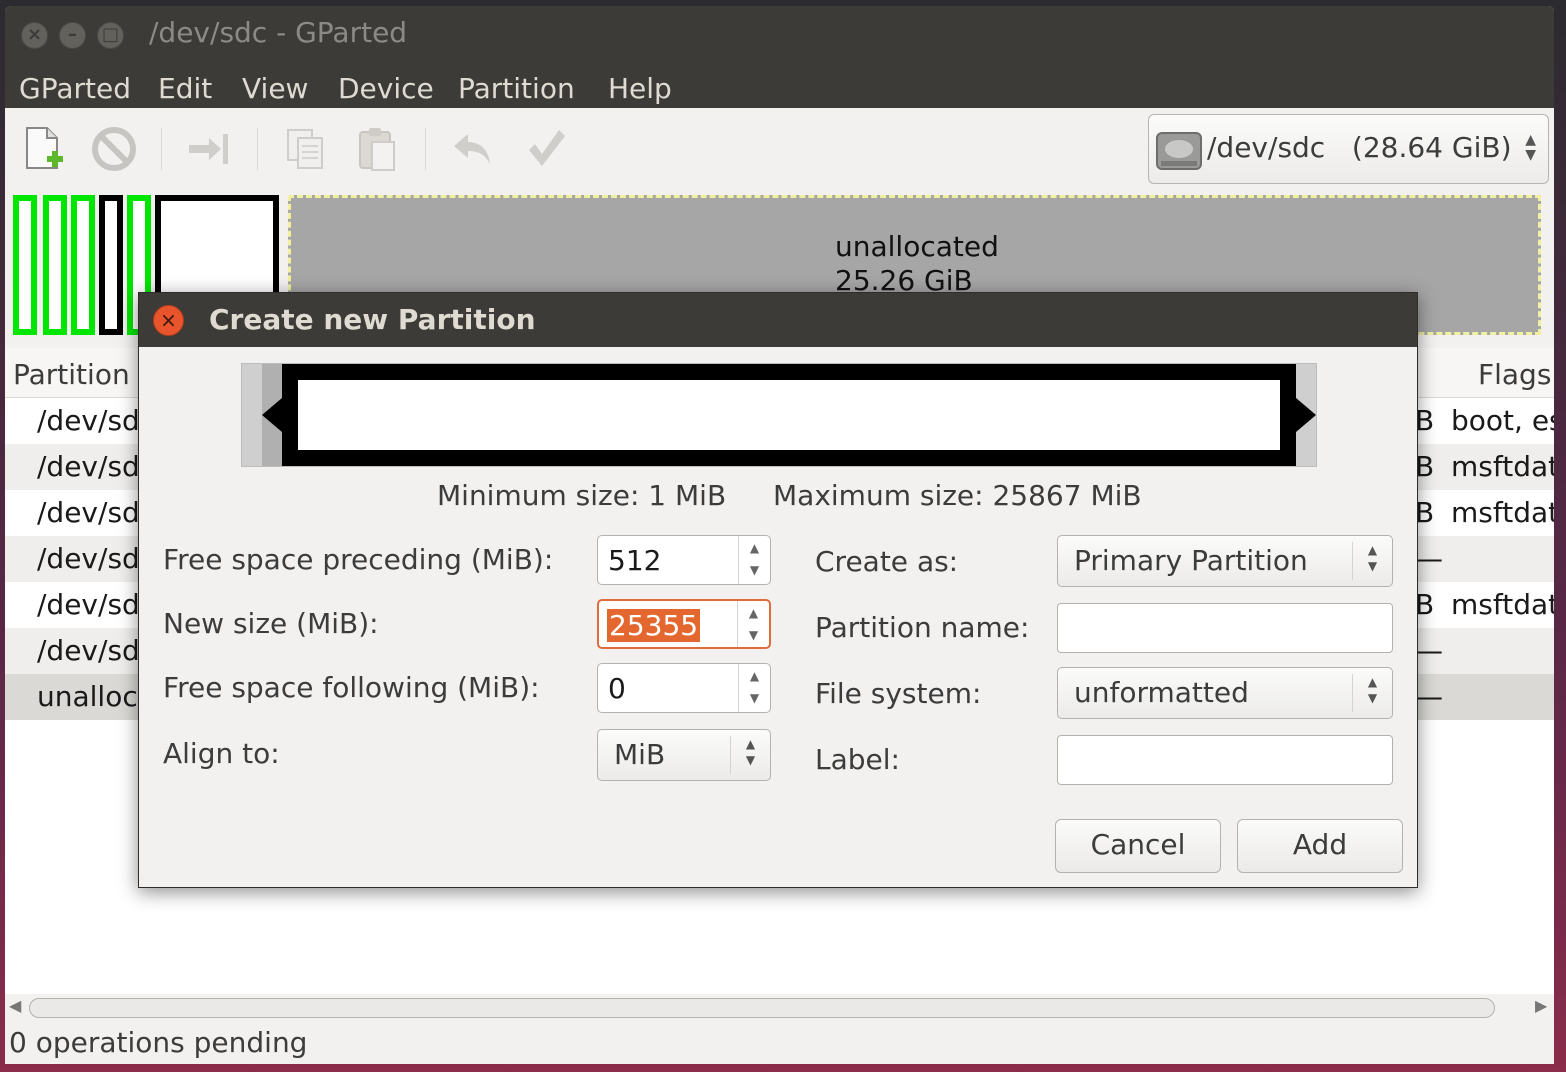 The height and width of the screenshot is (1072, 1566). What do you see at coordinates (516, 88) in the screenshot?
I see `menu-partition: Partition` at bounding box center [516, 88].